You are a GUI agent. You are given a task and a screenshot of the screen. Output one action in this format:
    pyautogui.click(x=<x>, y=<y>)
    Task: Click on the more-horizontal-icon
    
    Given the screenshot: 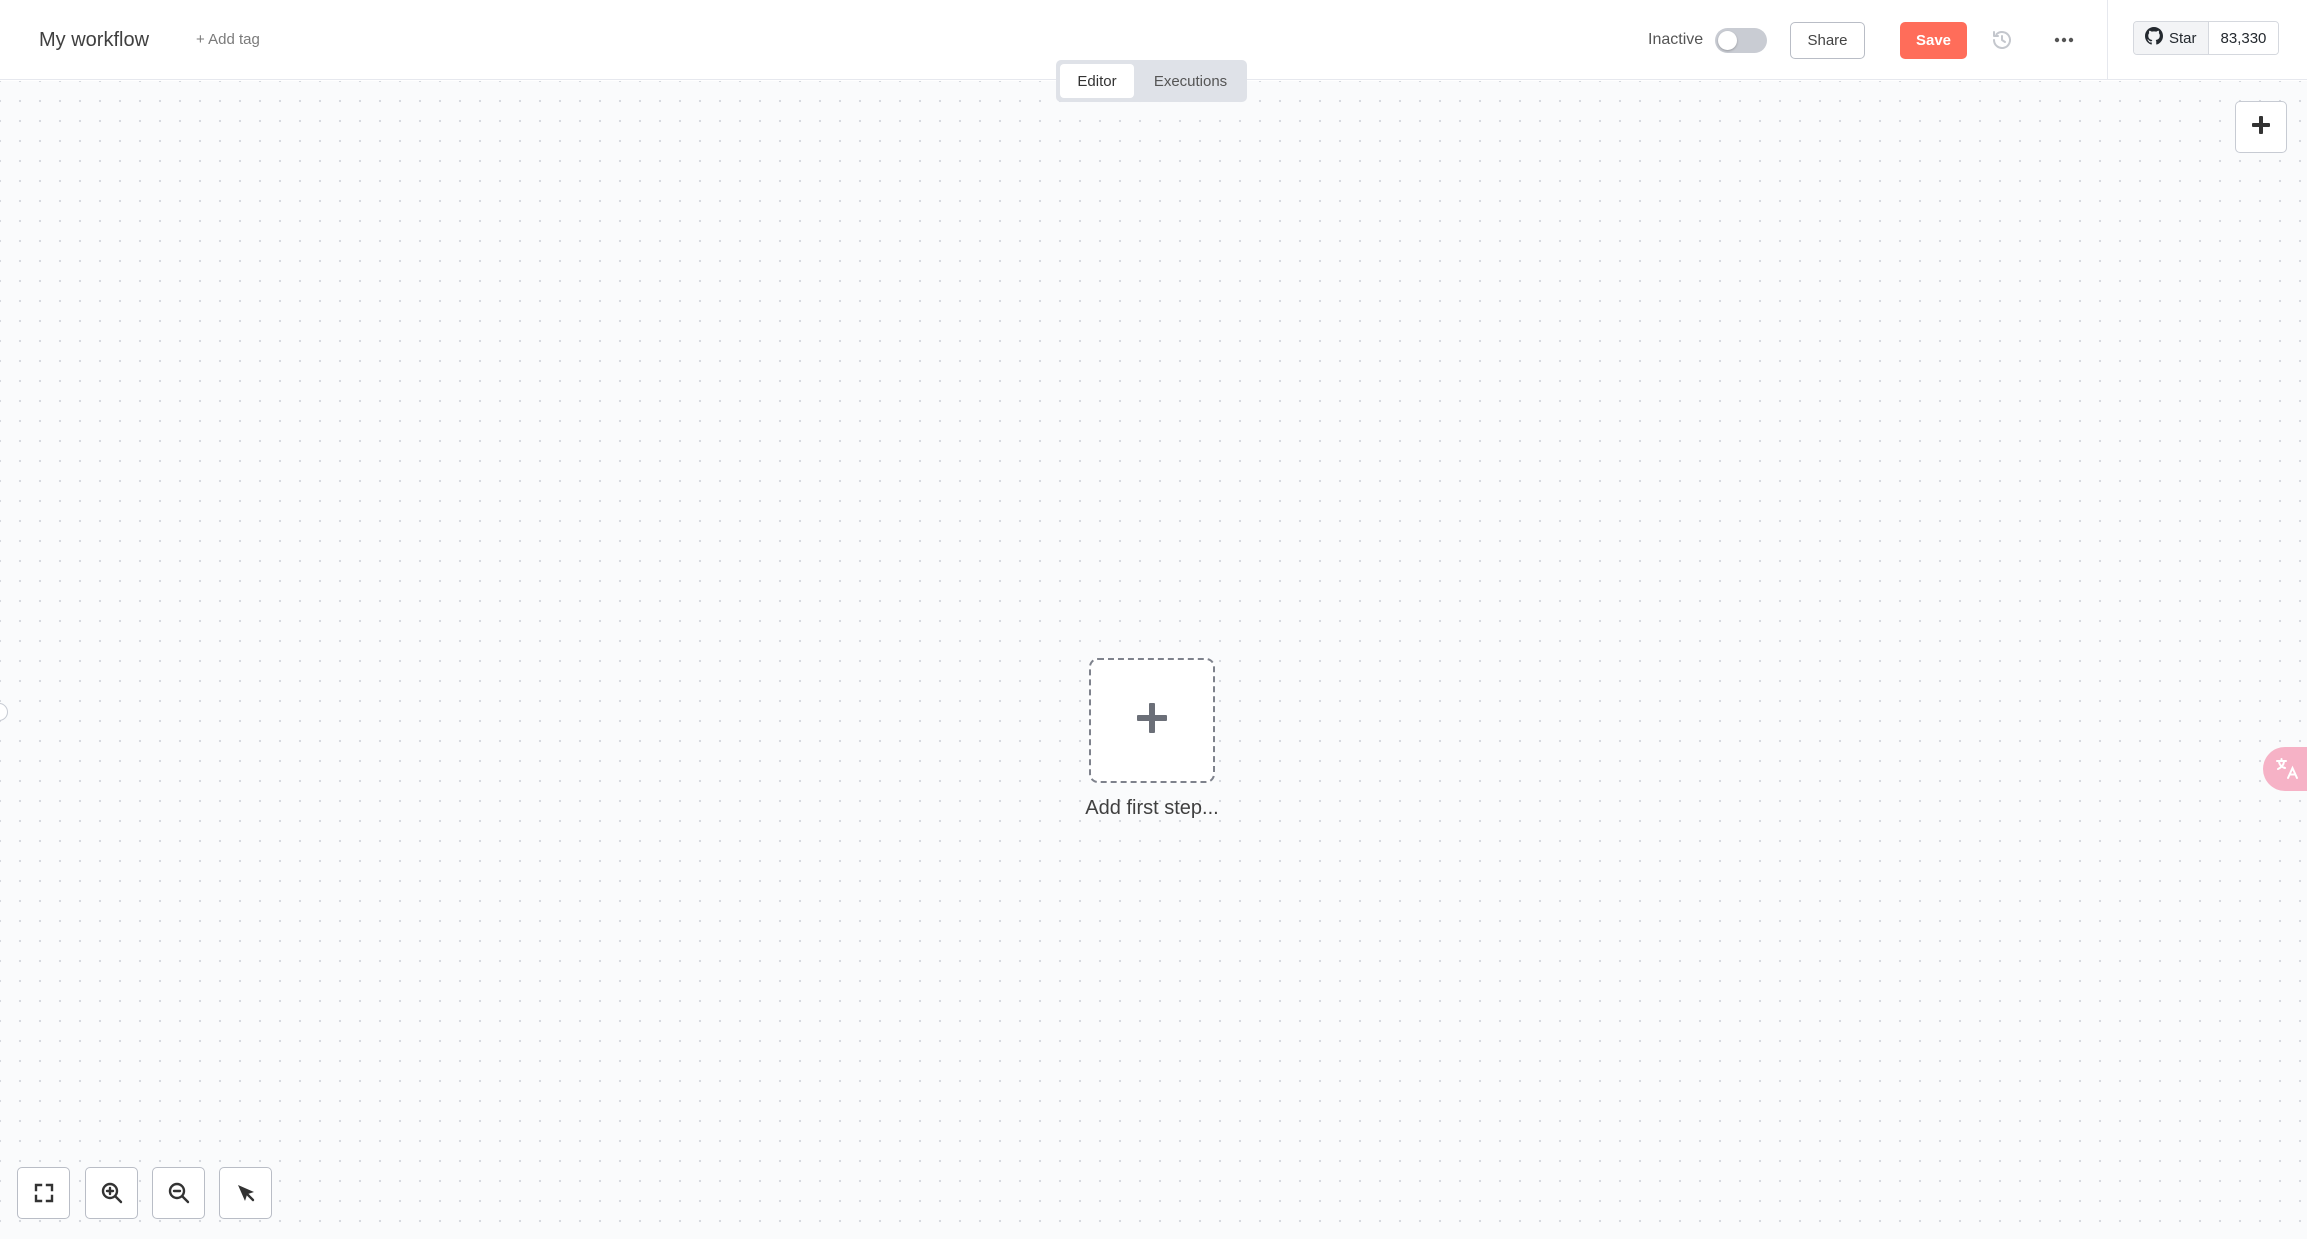 What is the action you would take?
    pyautogui.click(x=2064, y=40)
    